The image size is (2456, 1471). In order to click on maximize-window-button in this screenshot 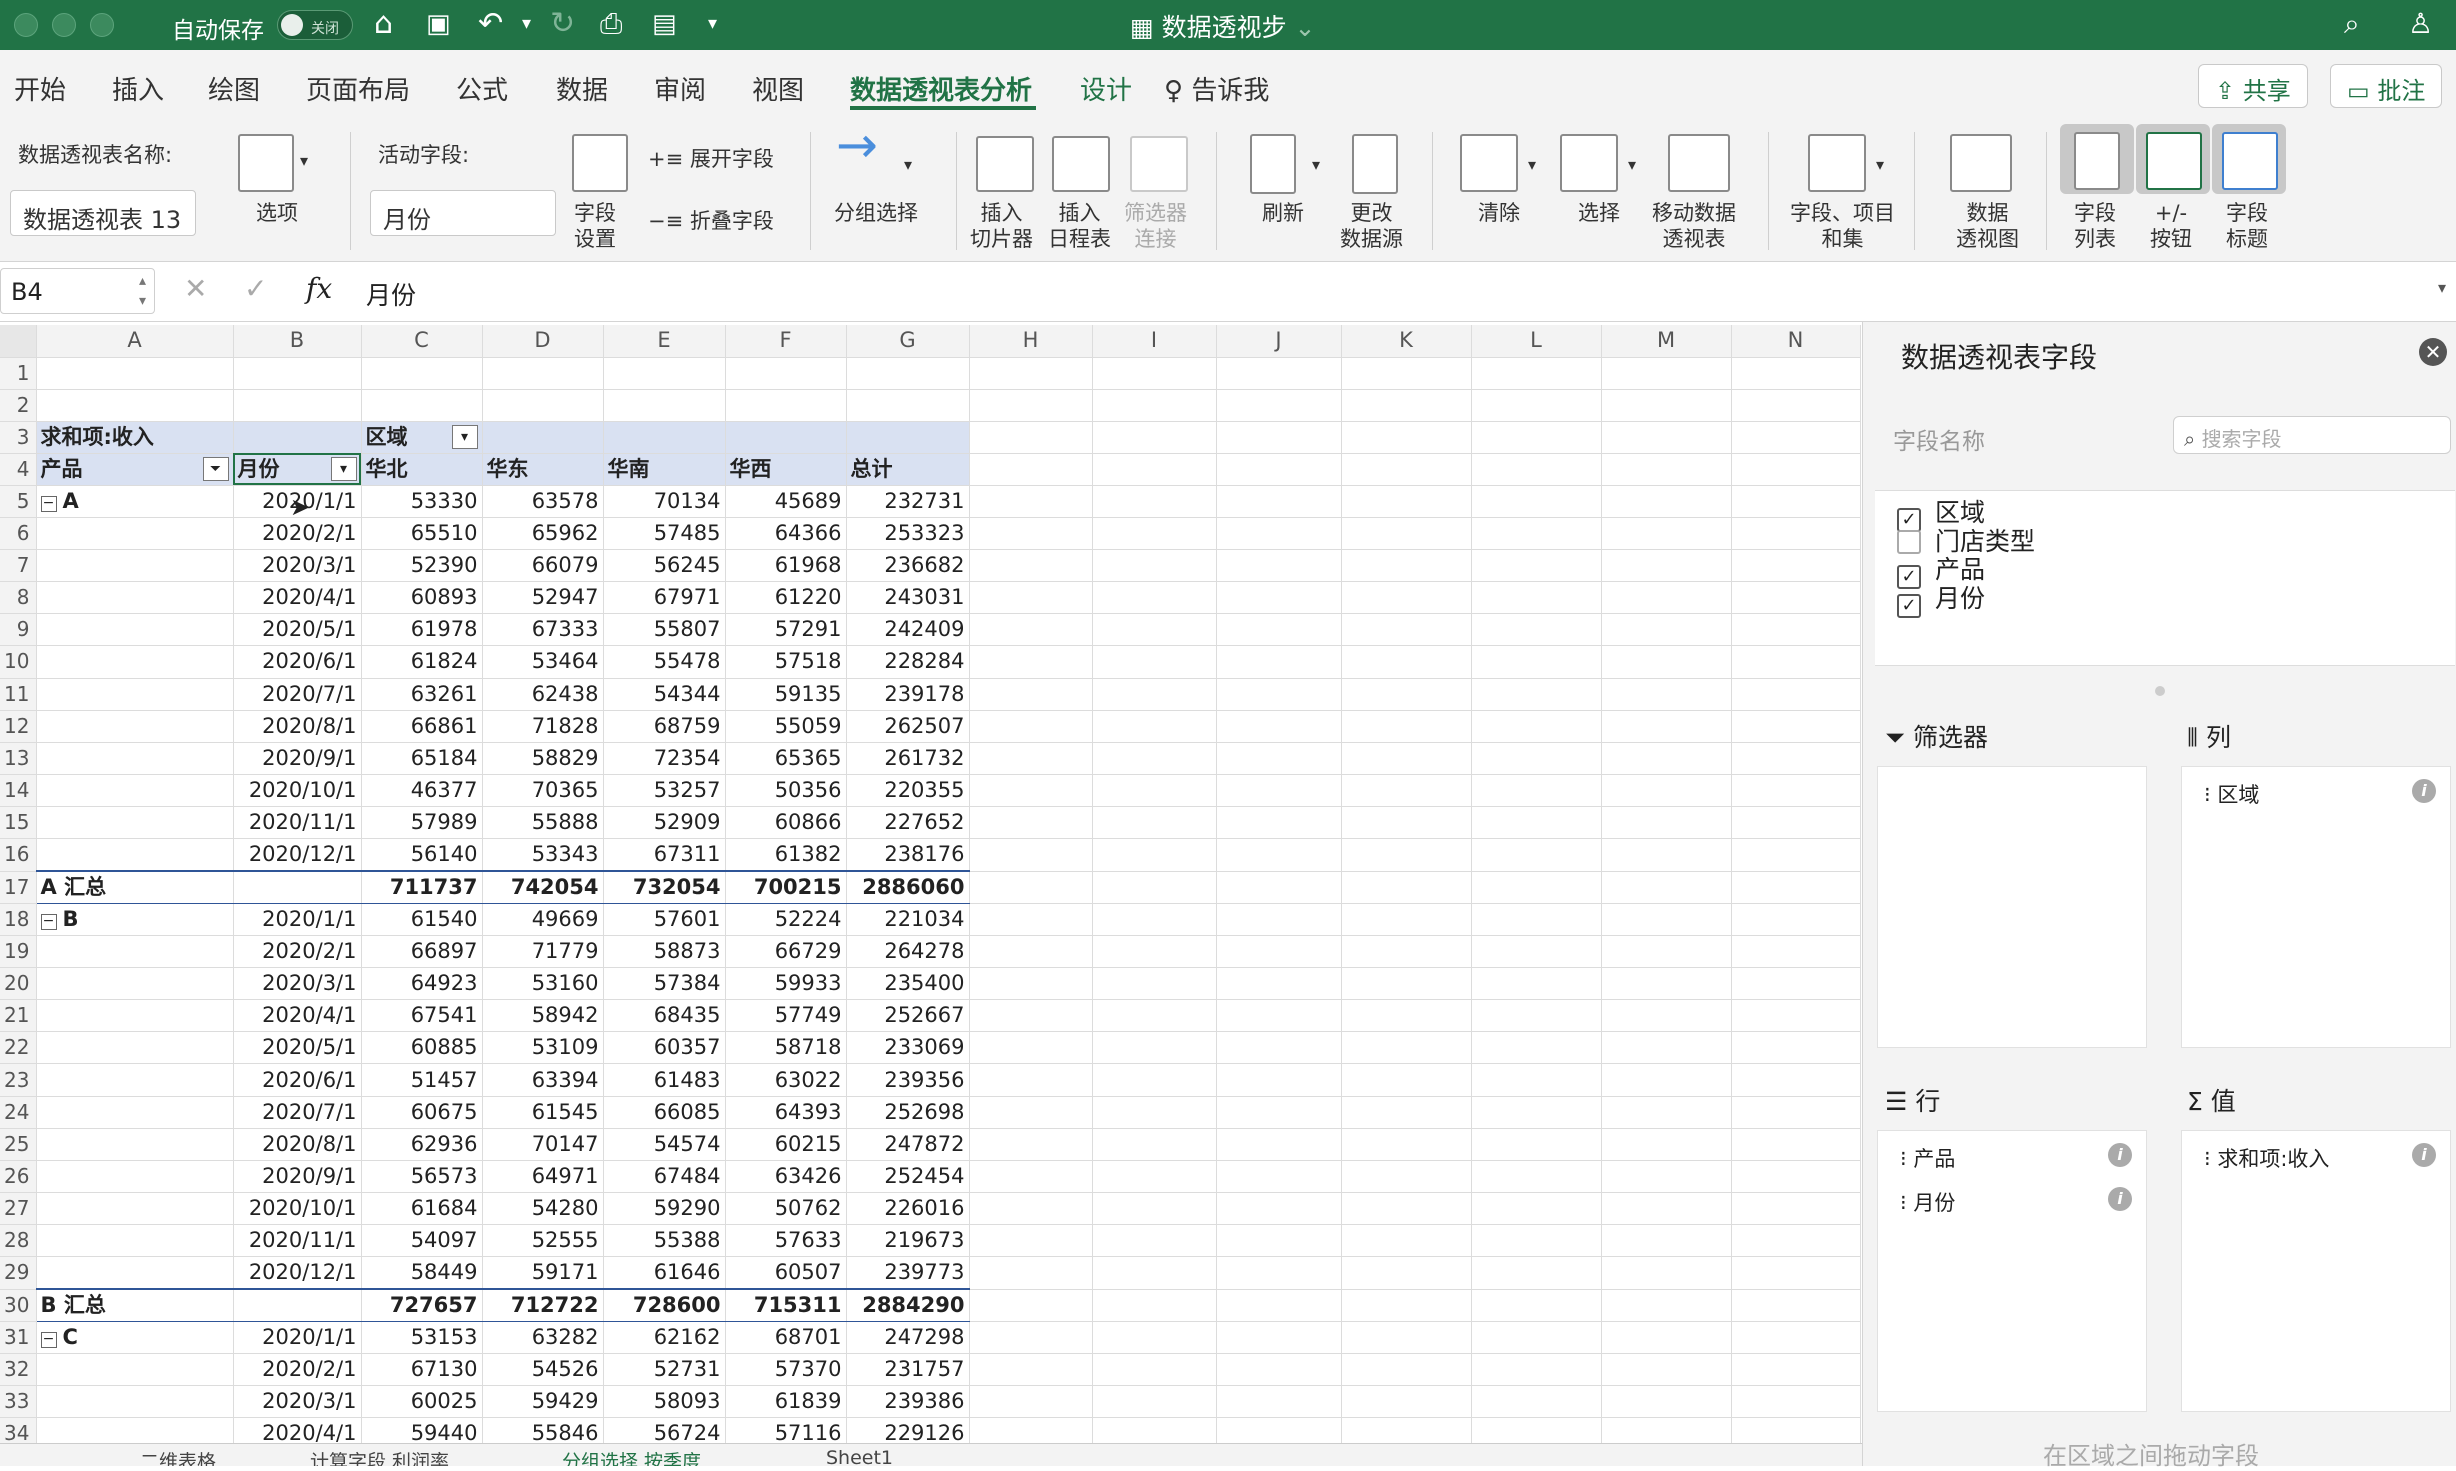, I will do `click(102, 25)`.